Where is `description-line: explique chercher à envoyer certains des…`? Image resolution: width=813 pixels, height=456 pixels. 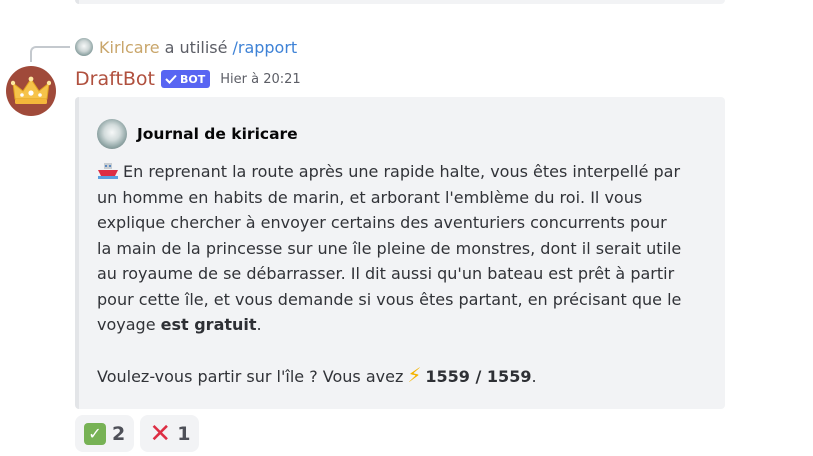
description-line: explique chercher à envoyer certains des… is located at coordinates (382, 222).